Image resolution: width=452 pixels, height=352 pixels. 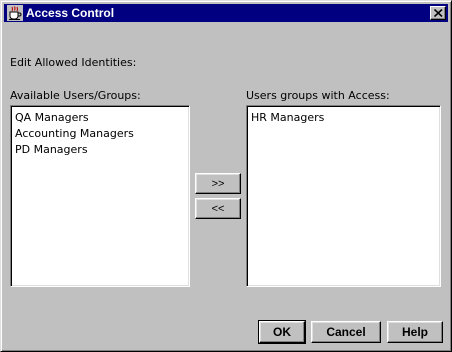 What do you see at coordinates (100, 150) in the screenshot?
I see `list-item: PD Managers` at bounding box center [100, 150].